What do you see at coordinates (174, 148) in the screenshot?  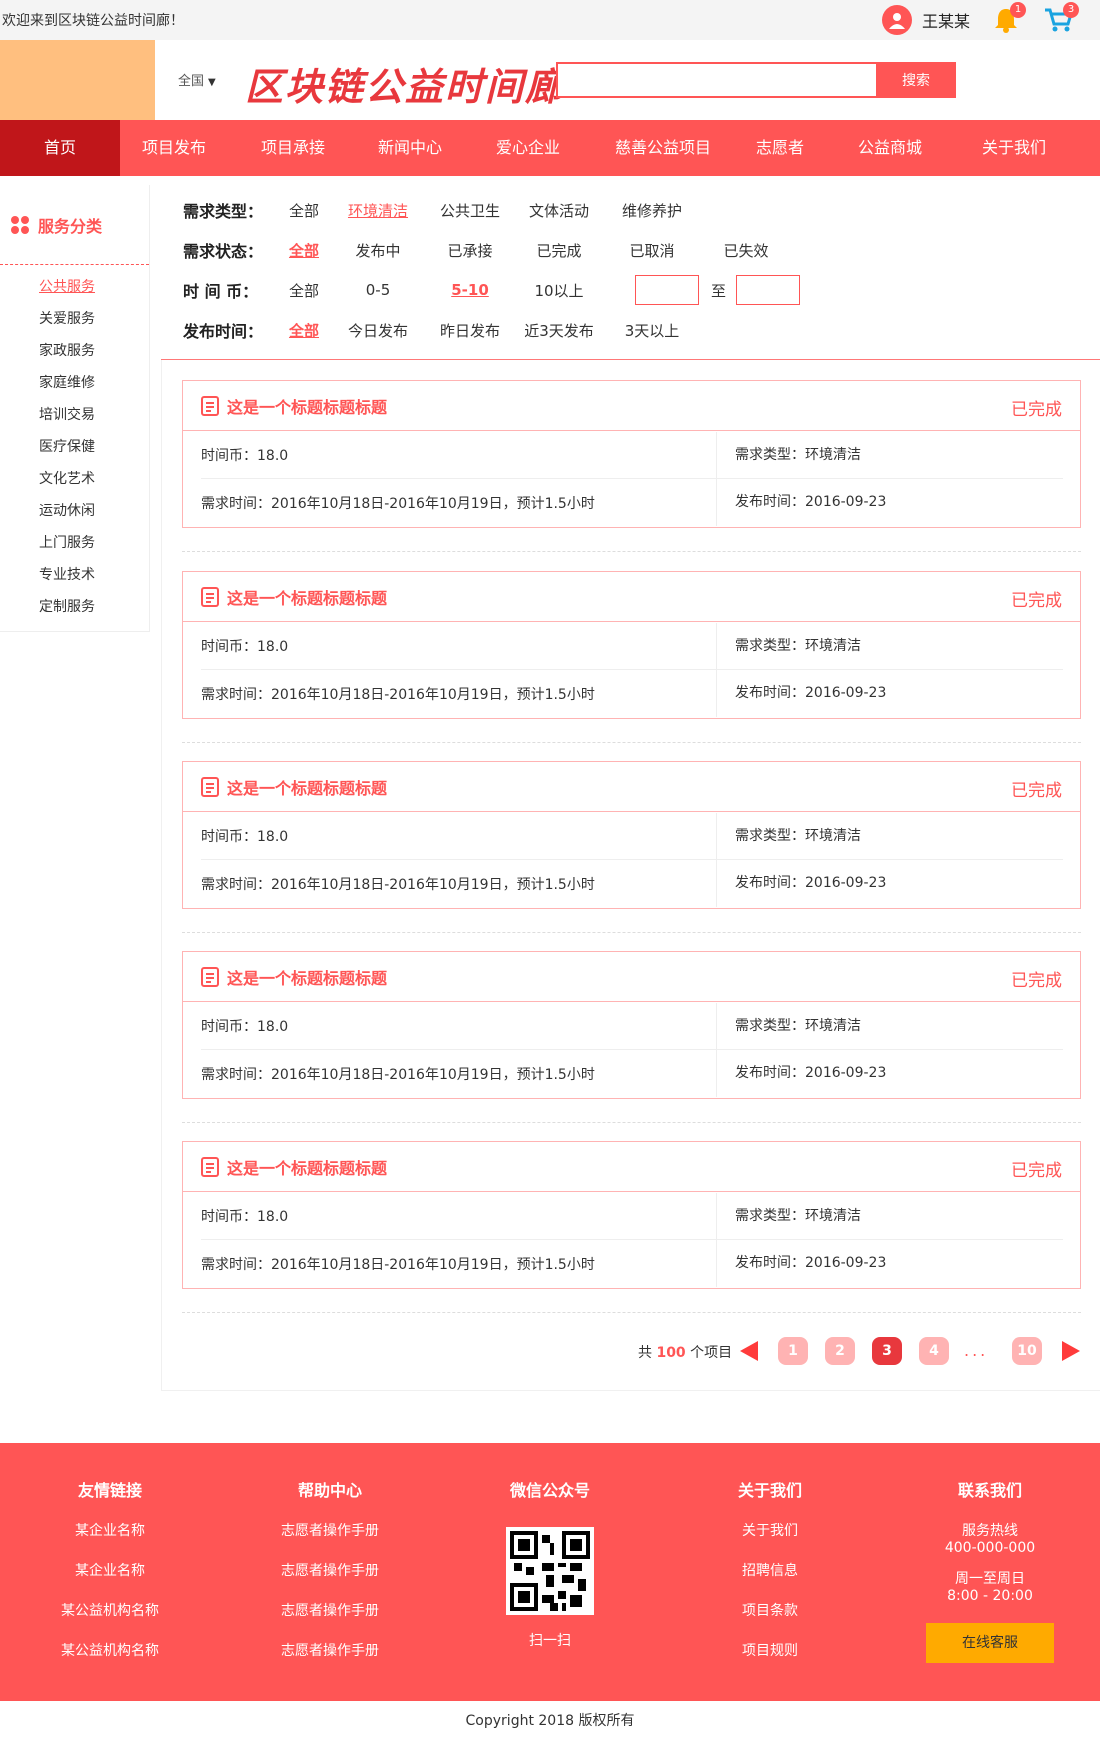 I see `nav-item-publish: 项目发布` at bounding box center [174, 148].